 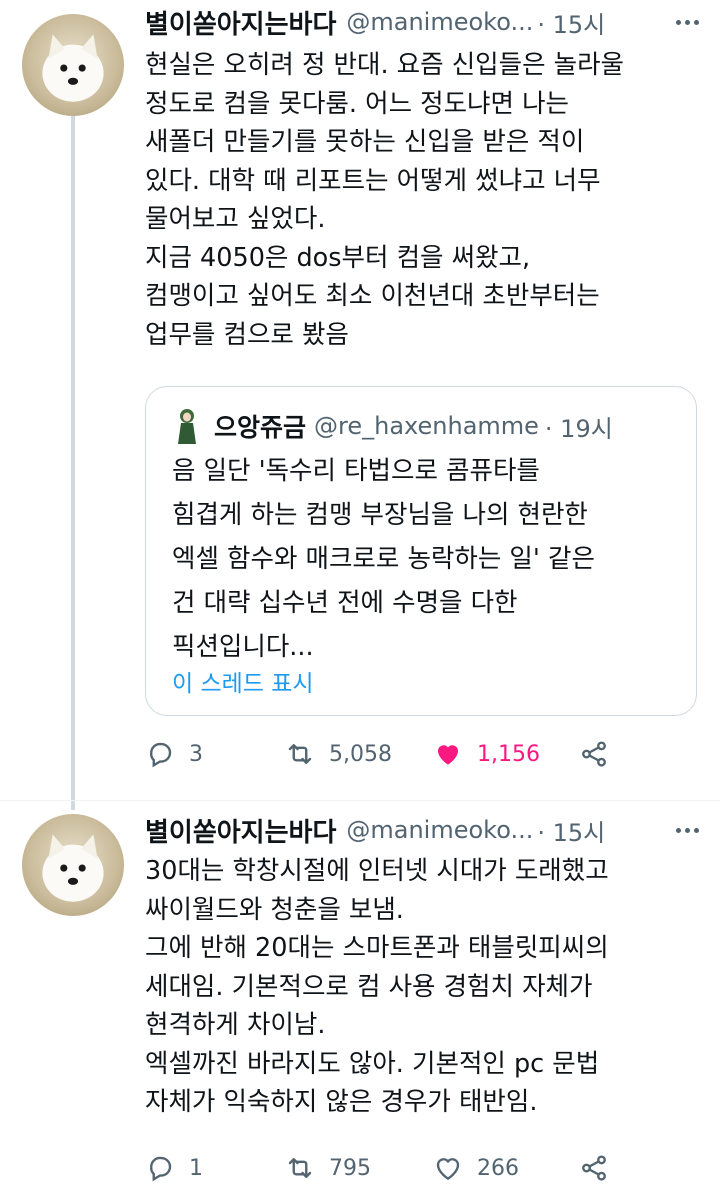 I want to click on quoted-text-line: 엑셀 함수와 매크로로 농락하는 일' 같은, so click(x=383, y=559).